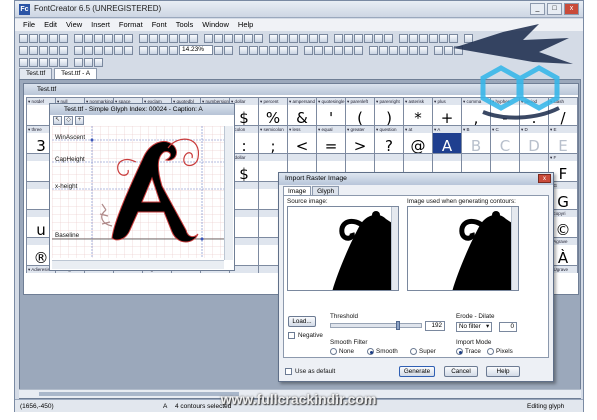 The image size is (597, 420). I want to click on close-button: x, so click(571, 9).